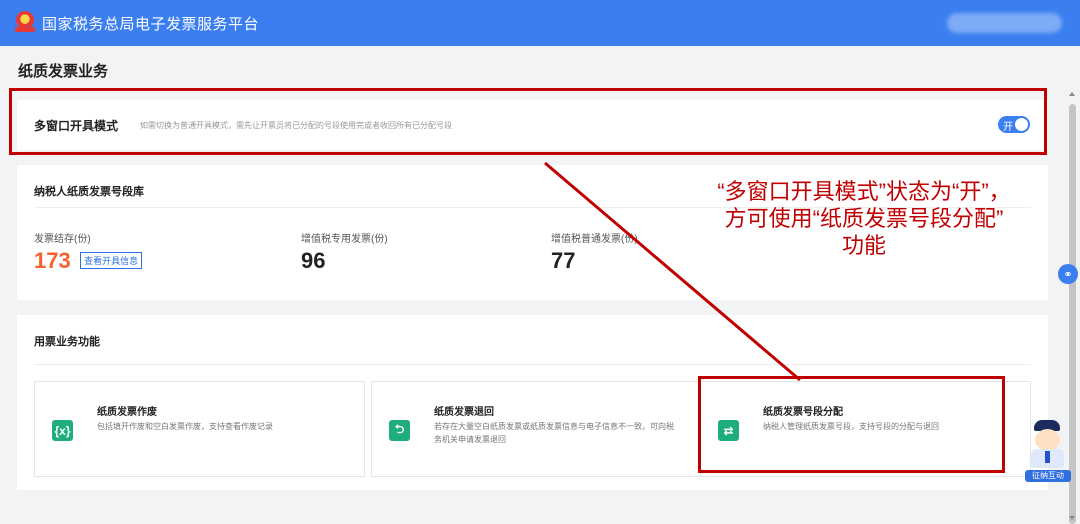  I want to click on tile-name: 纸质发票作废, so click(127, 412).